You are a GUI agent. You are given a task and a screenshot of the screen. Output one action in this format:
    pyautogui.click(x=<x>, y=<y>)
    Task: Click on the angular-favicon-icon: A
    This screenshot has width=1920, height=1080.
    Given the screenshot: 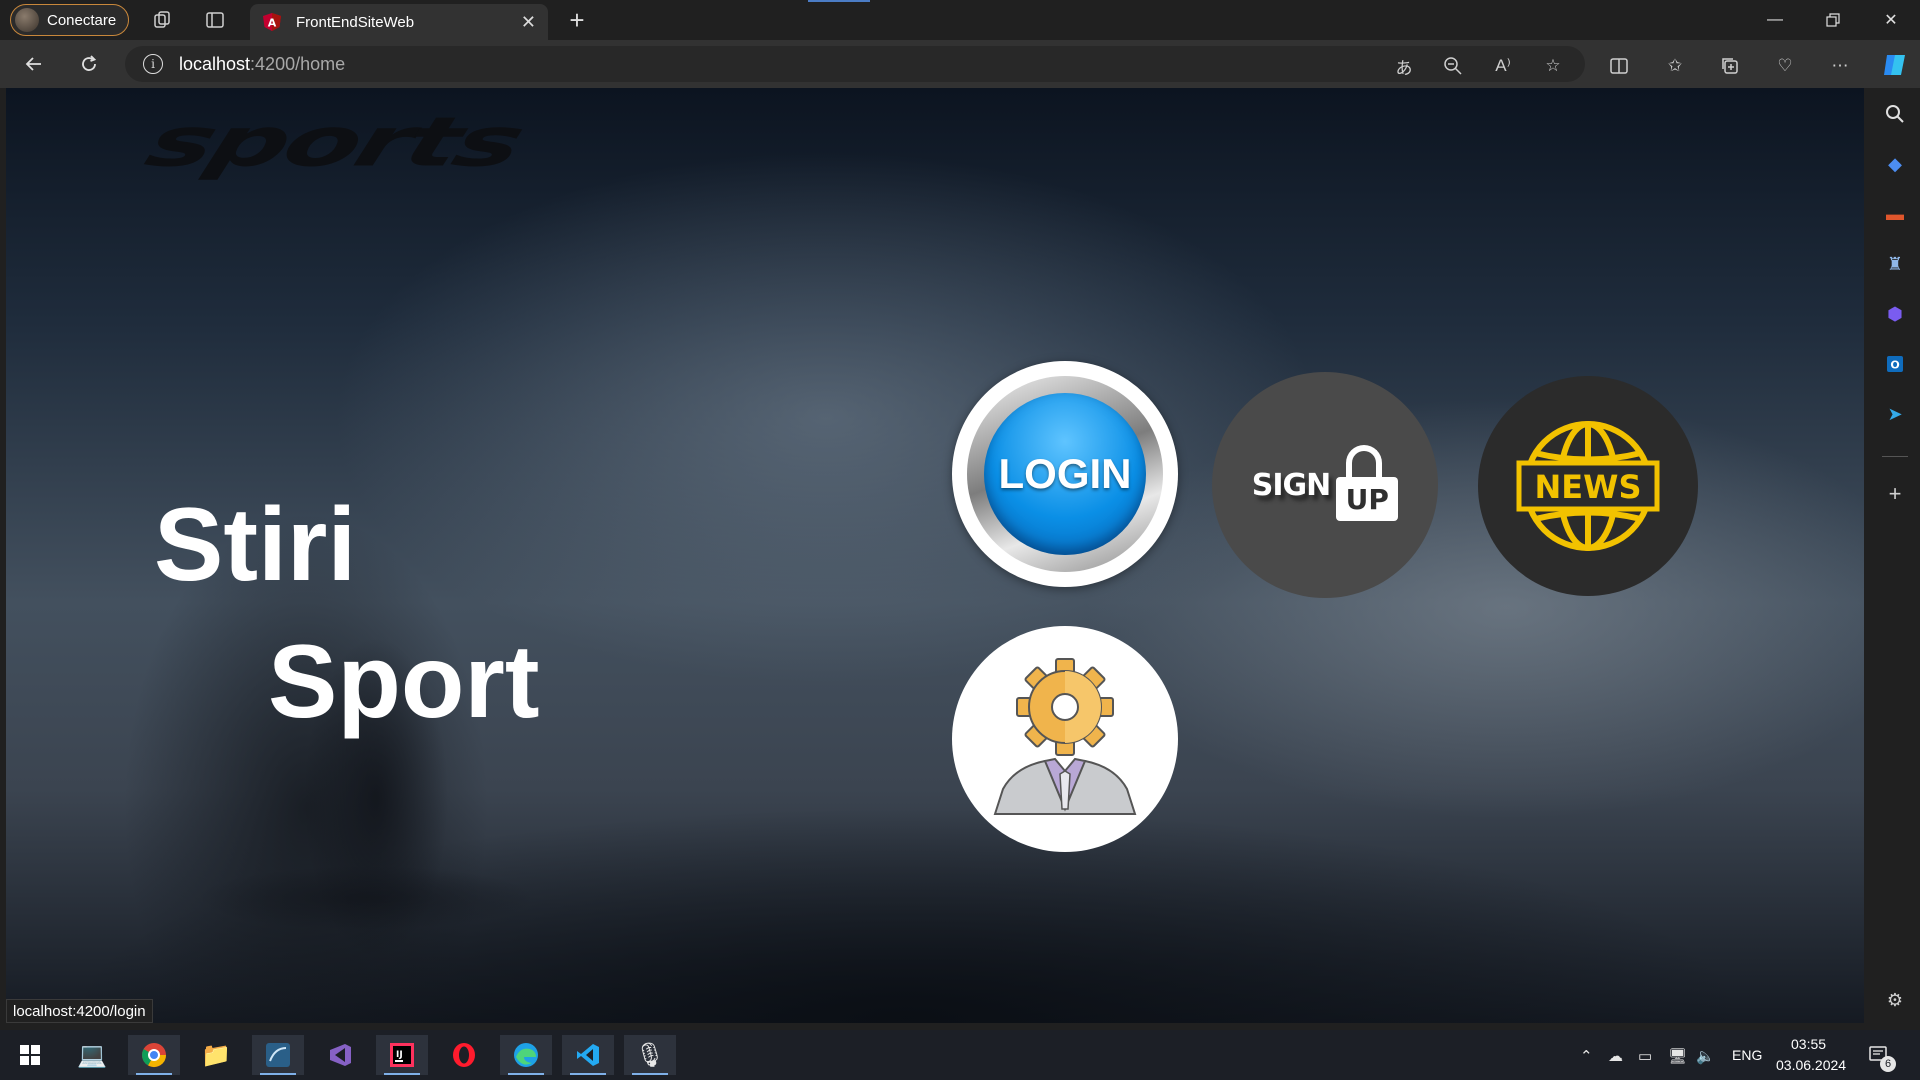 What is the action you would take?
    pyautogui.click(x=272, y=22)
    